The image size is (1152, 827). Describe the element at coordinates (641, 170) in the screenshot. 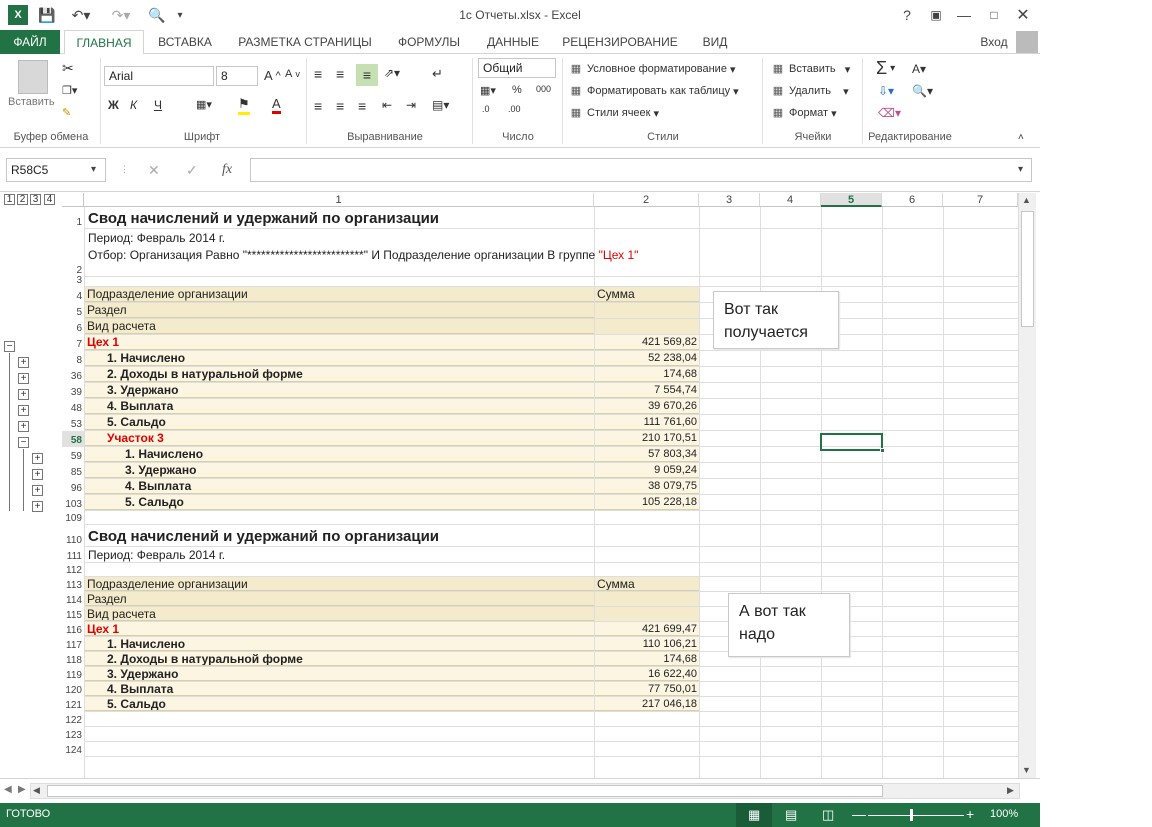

I see `formula-input` at that location.